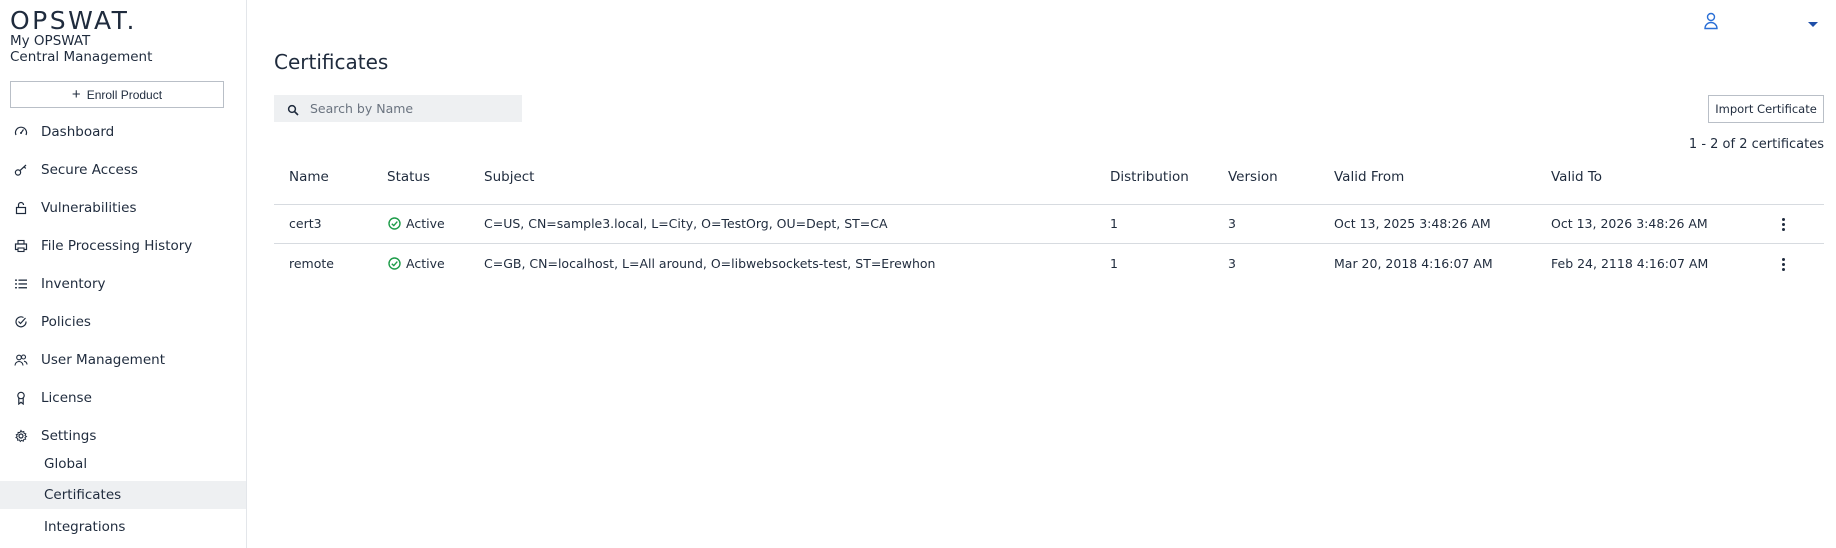 The height and width of the screenshot is (548, 1836). What do you see at coordinates (21, 360) in the screenshot?
I see `users-icon` at bounding box center [21, 360].